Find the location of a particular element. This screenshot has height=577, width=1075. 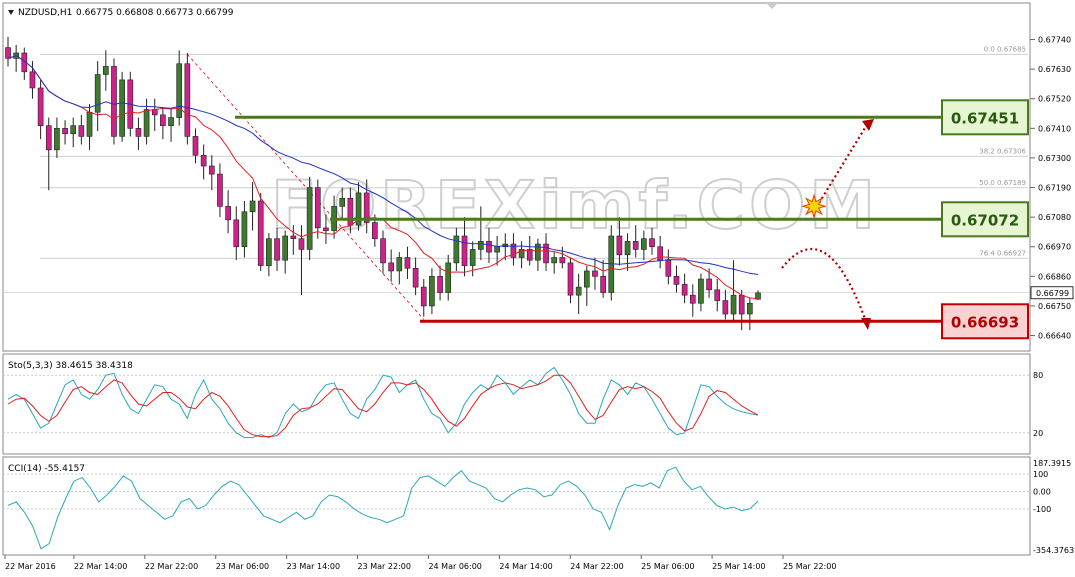

price-tick-label: 0.66640 is located at coordinates (1054, 336).